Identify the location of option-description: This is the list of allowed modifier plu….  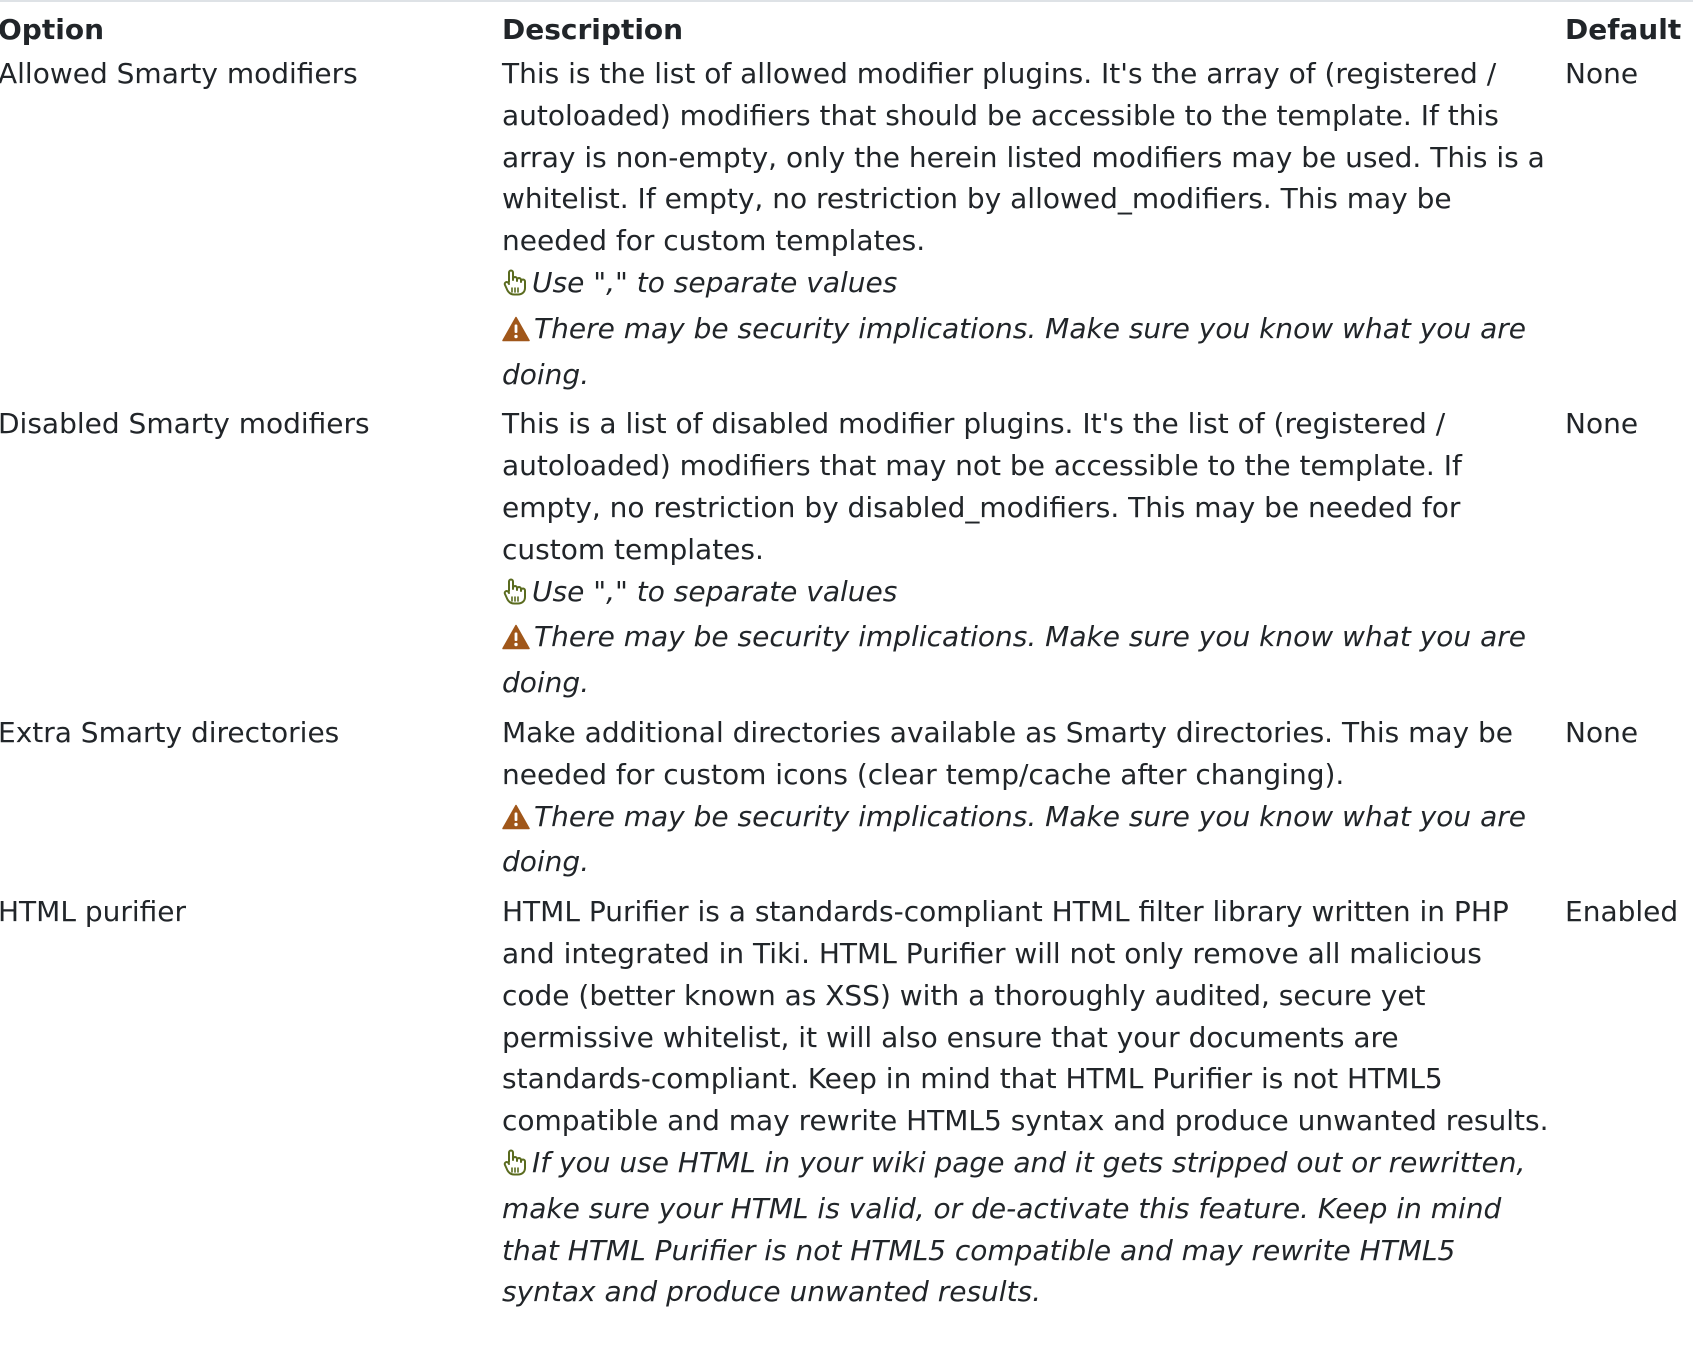
(1023, 157).